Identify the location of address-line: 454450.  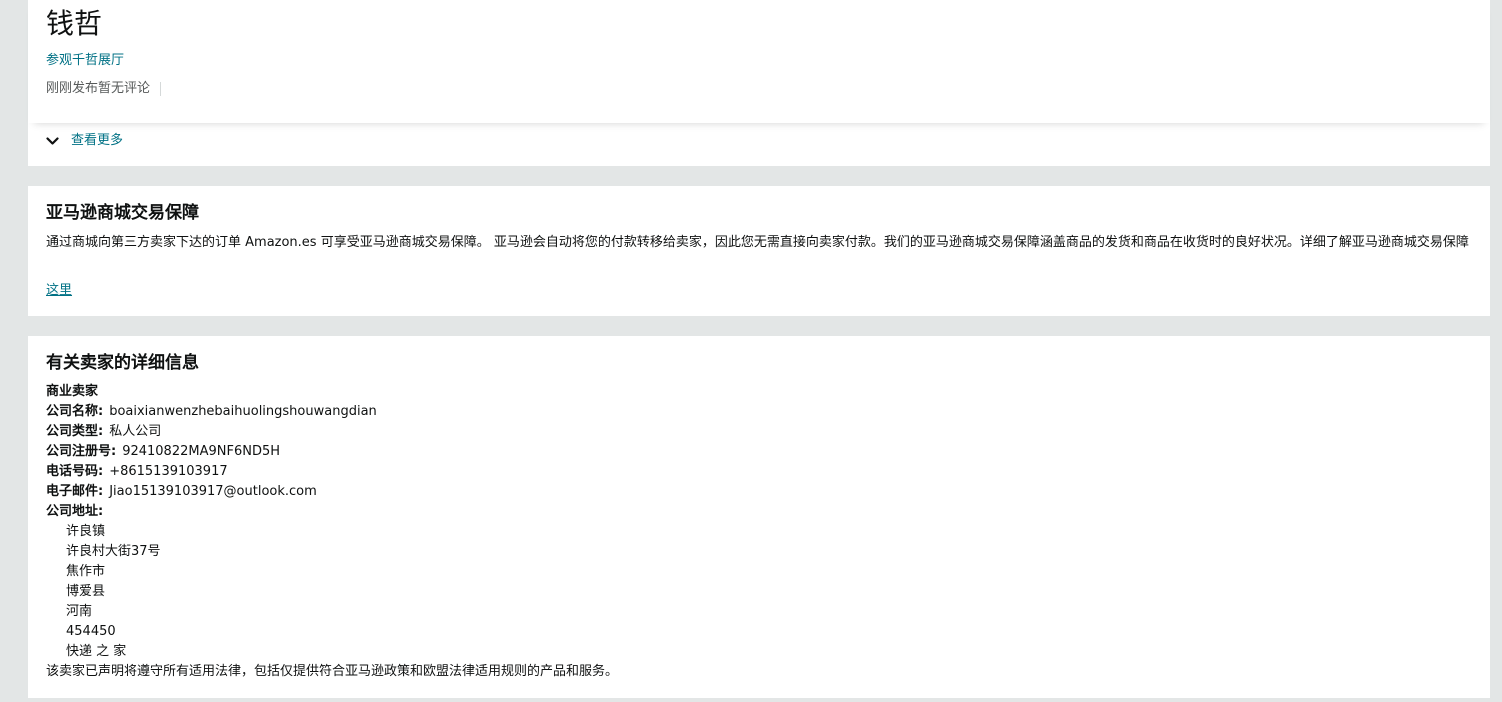
(91, 631).